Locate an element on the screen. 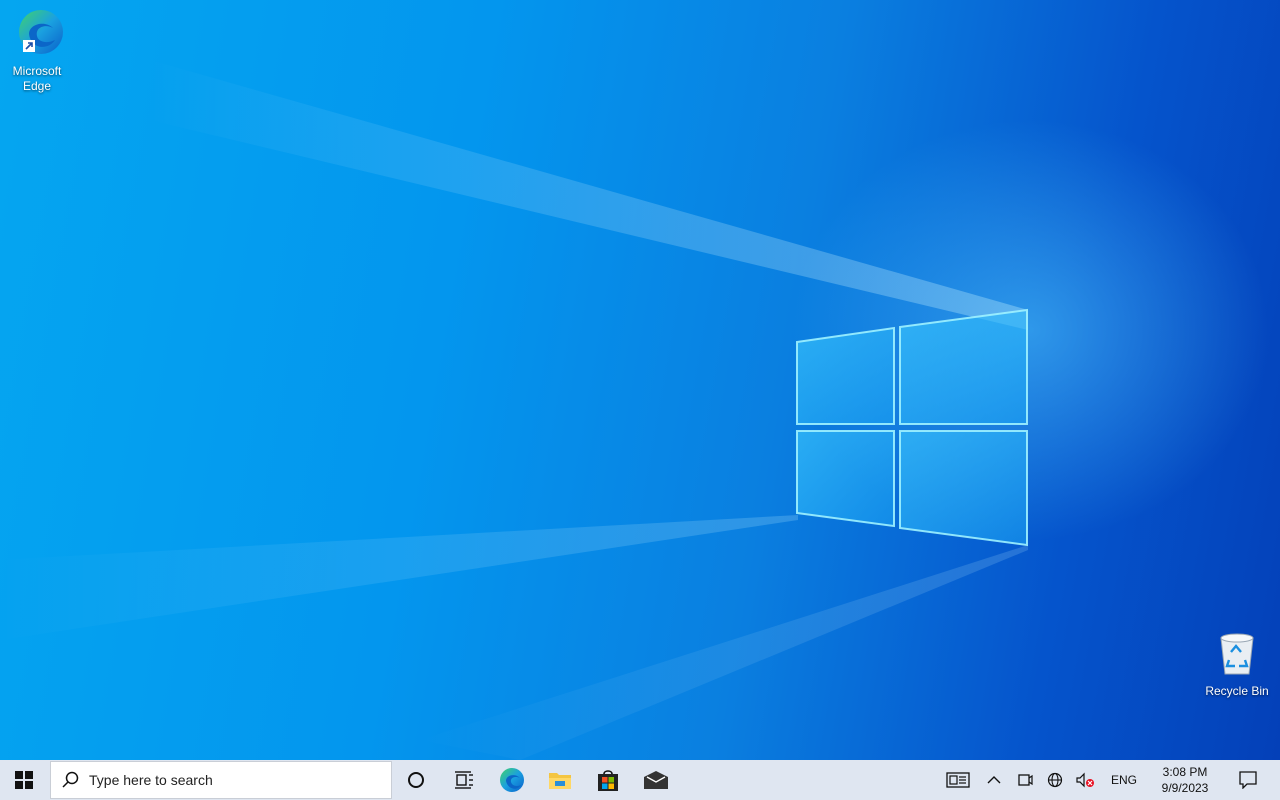 This screenshot has height=800, width=1280. search-placeholder: Type here to search is located at coordinates (151, 780).